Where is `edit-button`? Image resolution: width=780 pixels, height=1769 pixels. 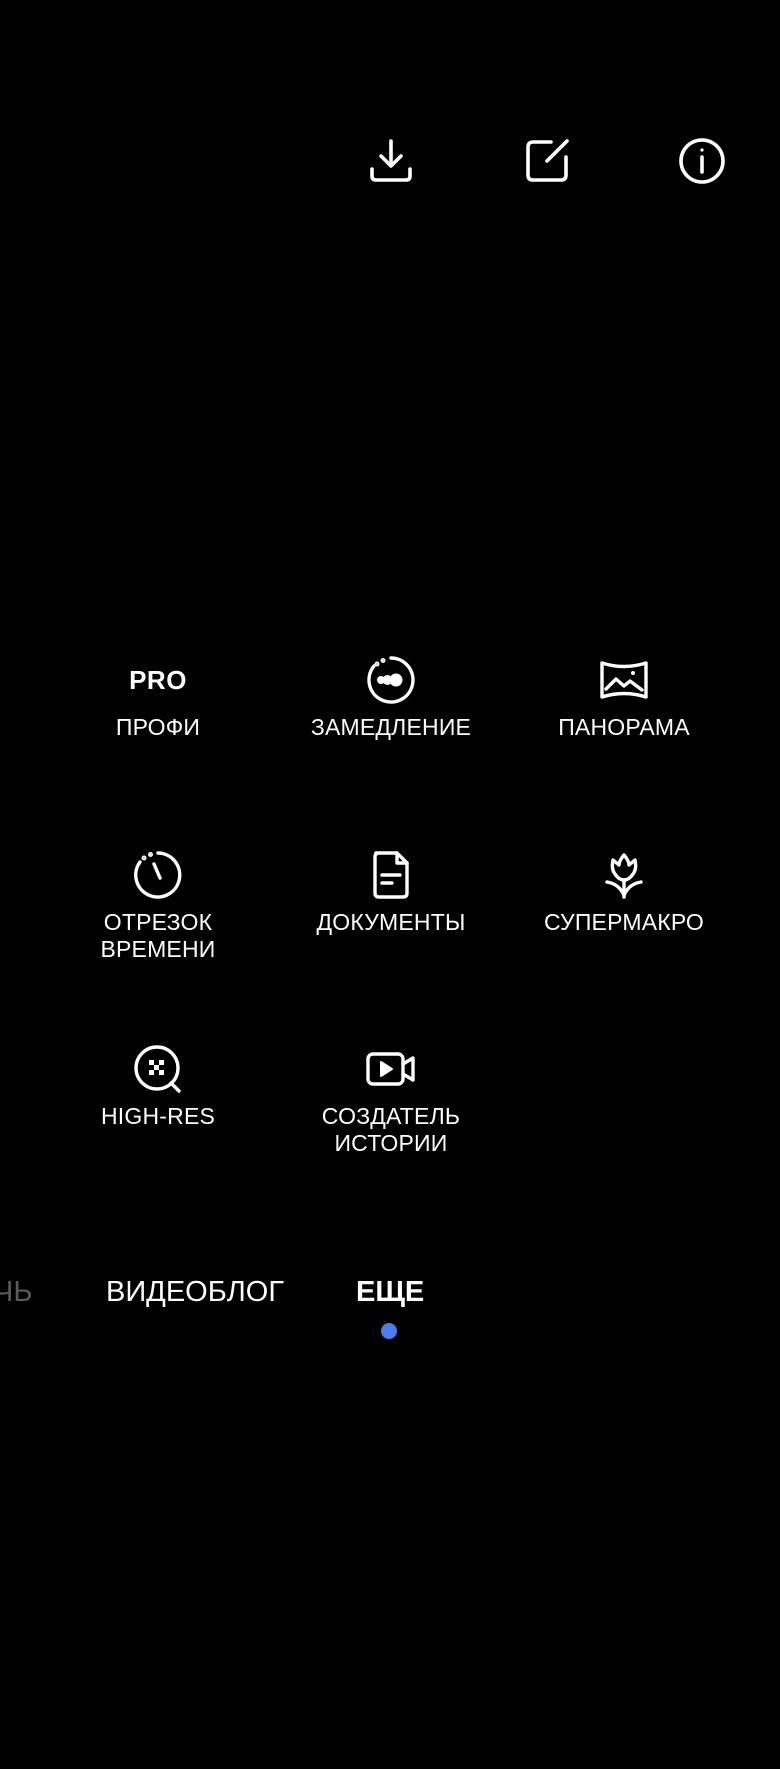
edit-button is located at coordinates (547, 161).